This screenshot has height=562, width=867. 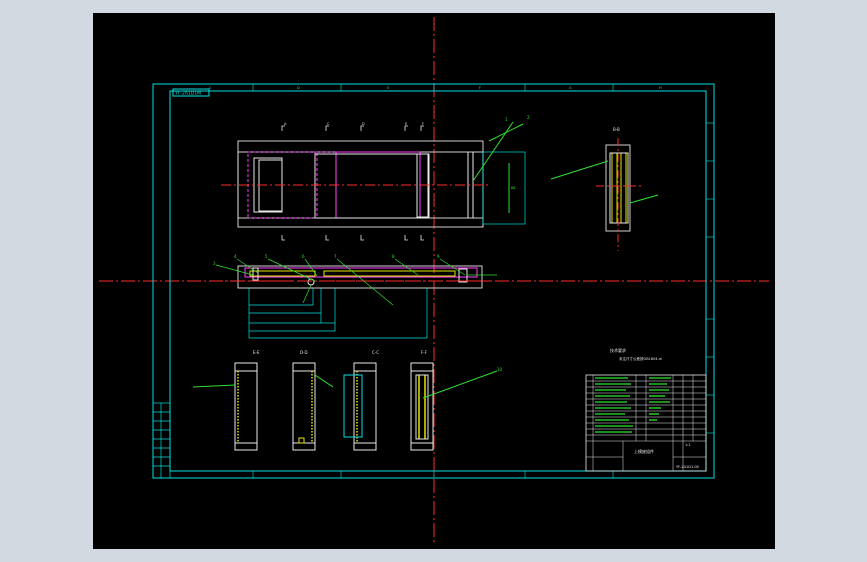 What do you see at coordinates (616, 129) in the screenshot?
I see `view-label-b-b: B-B` at bounding box center [616, 129].